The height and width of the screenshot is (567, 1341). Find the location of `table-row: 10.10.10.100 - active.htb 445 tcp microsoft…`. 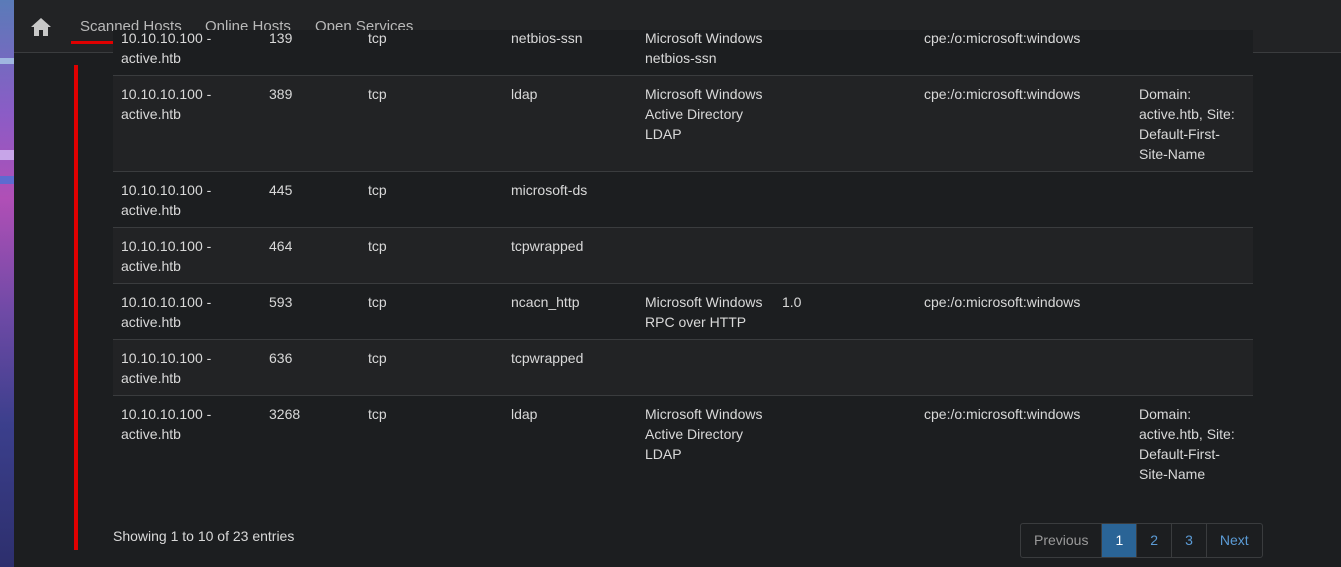

table-row: 10.10.10.100 - active.htb 445 tcp microsoft… is located at coordinates (683, 199).